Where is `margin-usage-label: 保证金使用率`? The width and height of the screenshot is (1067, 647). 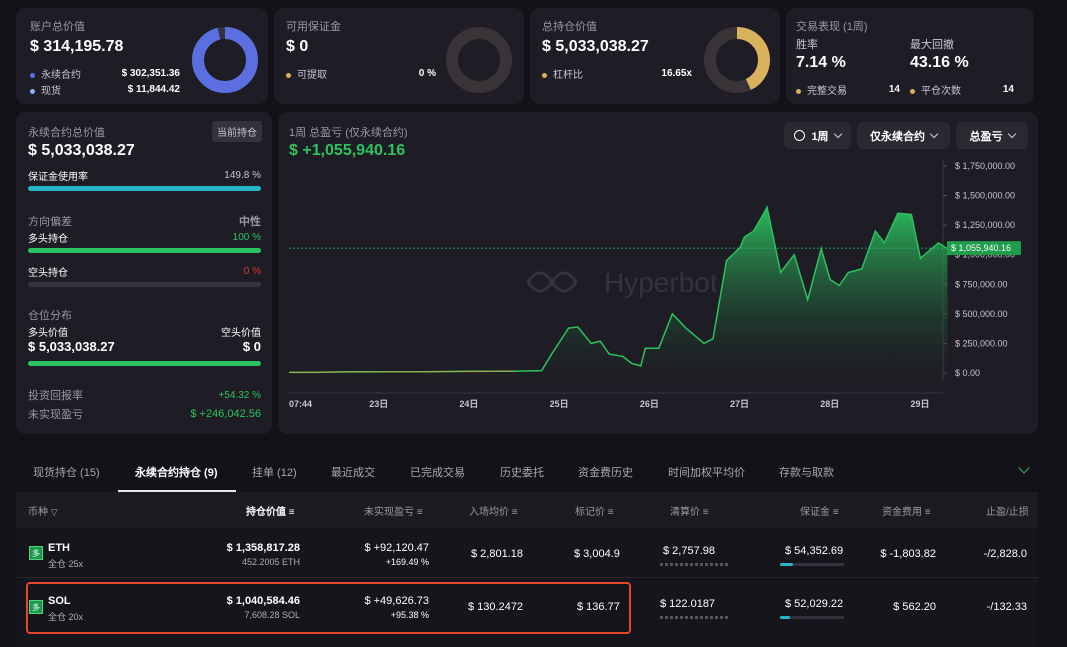 margin-usage-label: 保证金使用率 is located at coordinates (58, 177).